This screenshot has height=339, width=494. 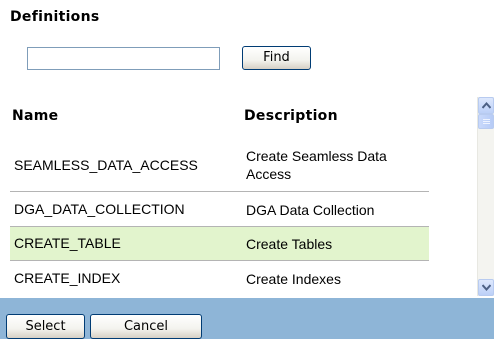 I want to click on definitions-title: Definitions, so click(x=55, y=17).